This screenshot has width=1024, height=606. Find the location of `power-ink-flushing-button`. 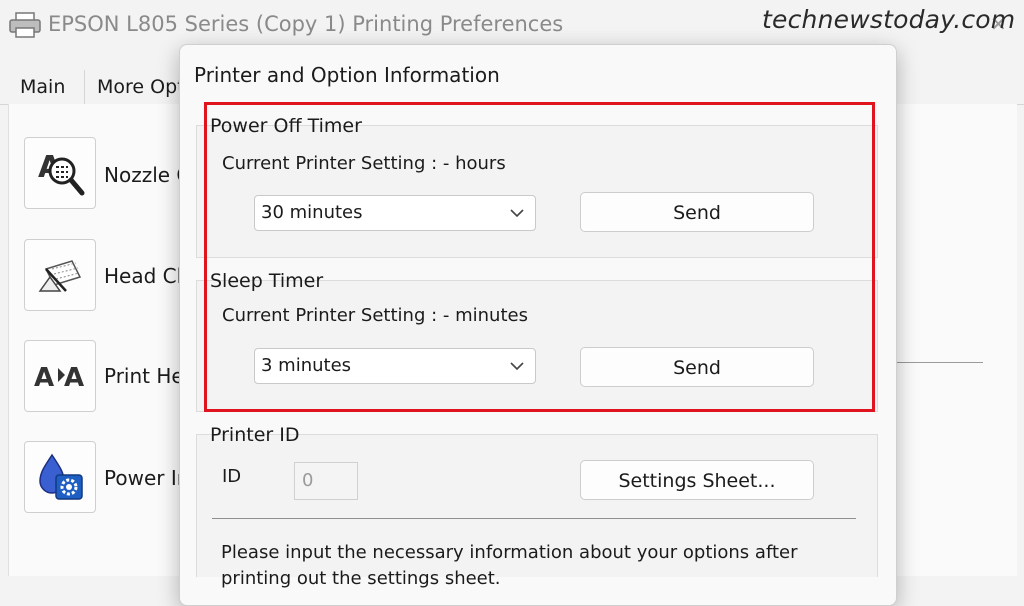

power-ink-flushing-button is located at coordinates (60, 477).